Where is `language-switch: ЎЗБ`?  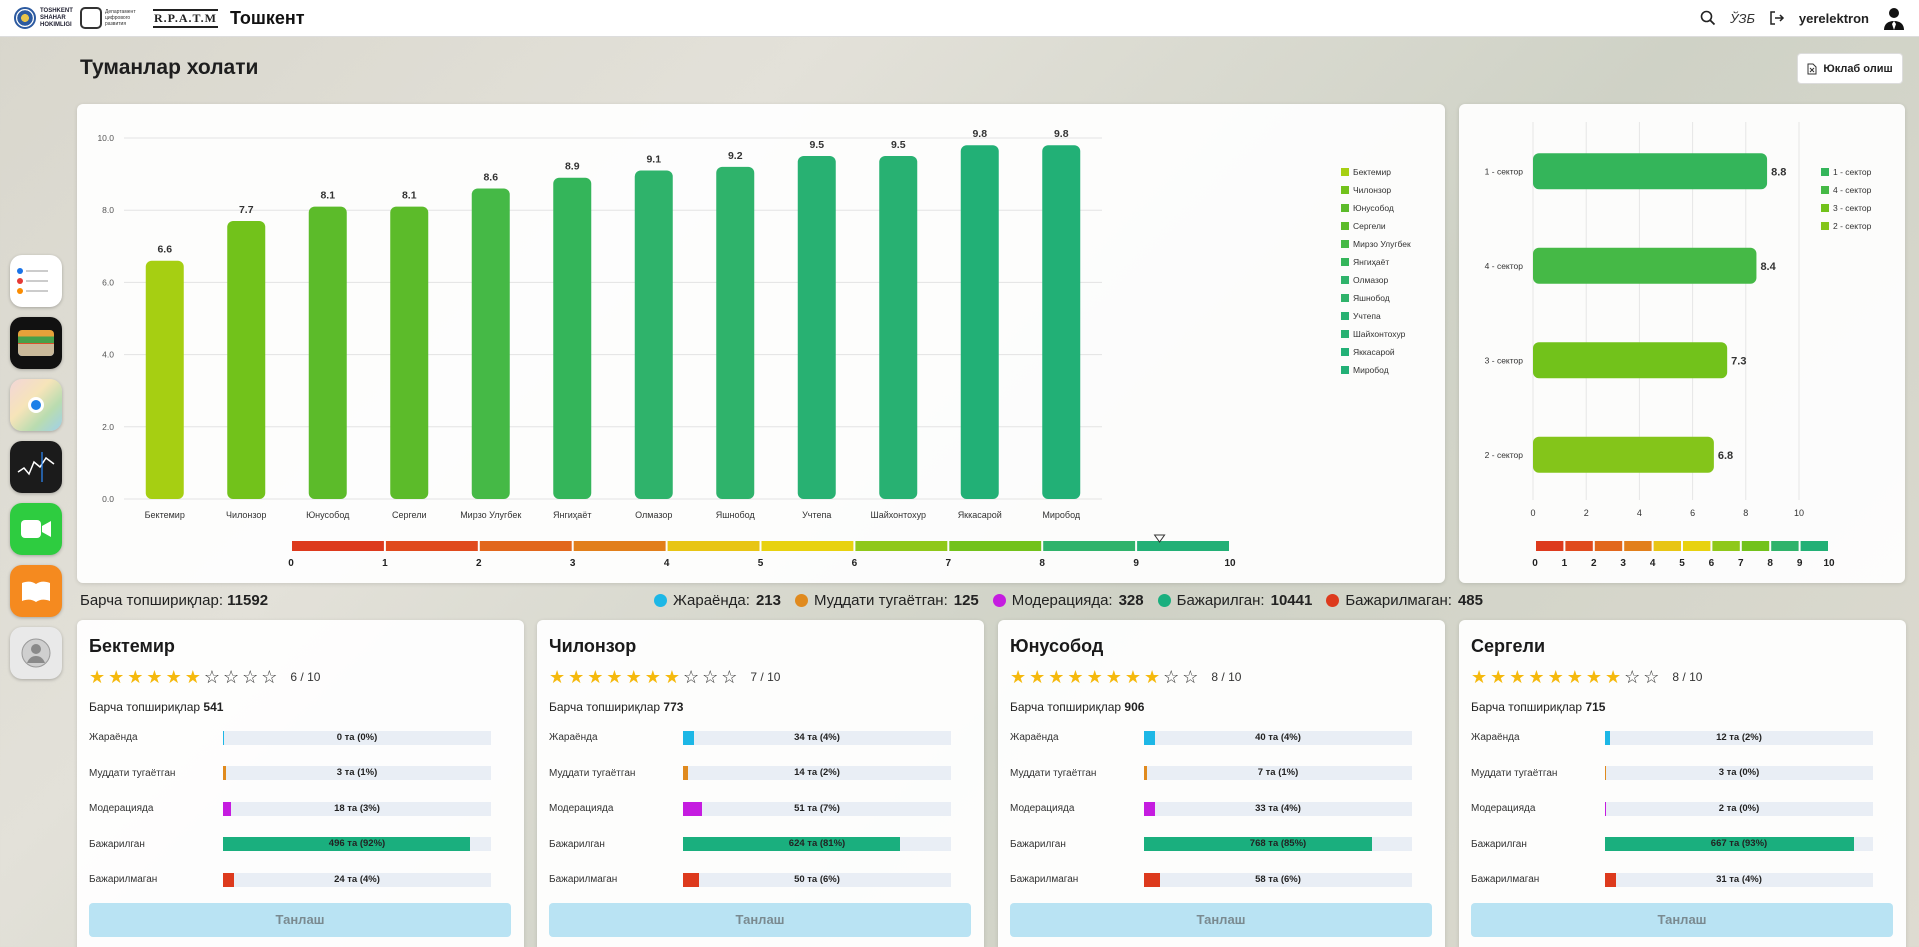 language-switch: ЎЗБ is located at coordinates (1742, 18).